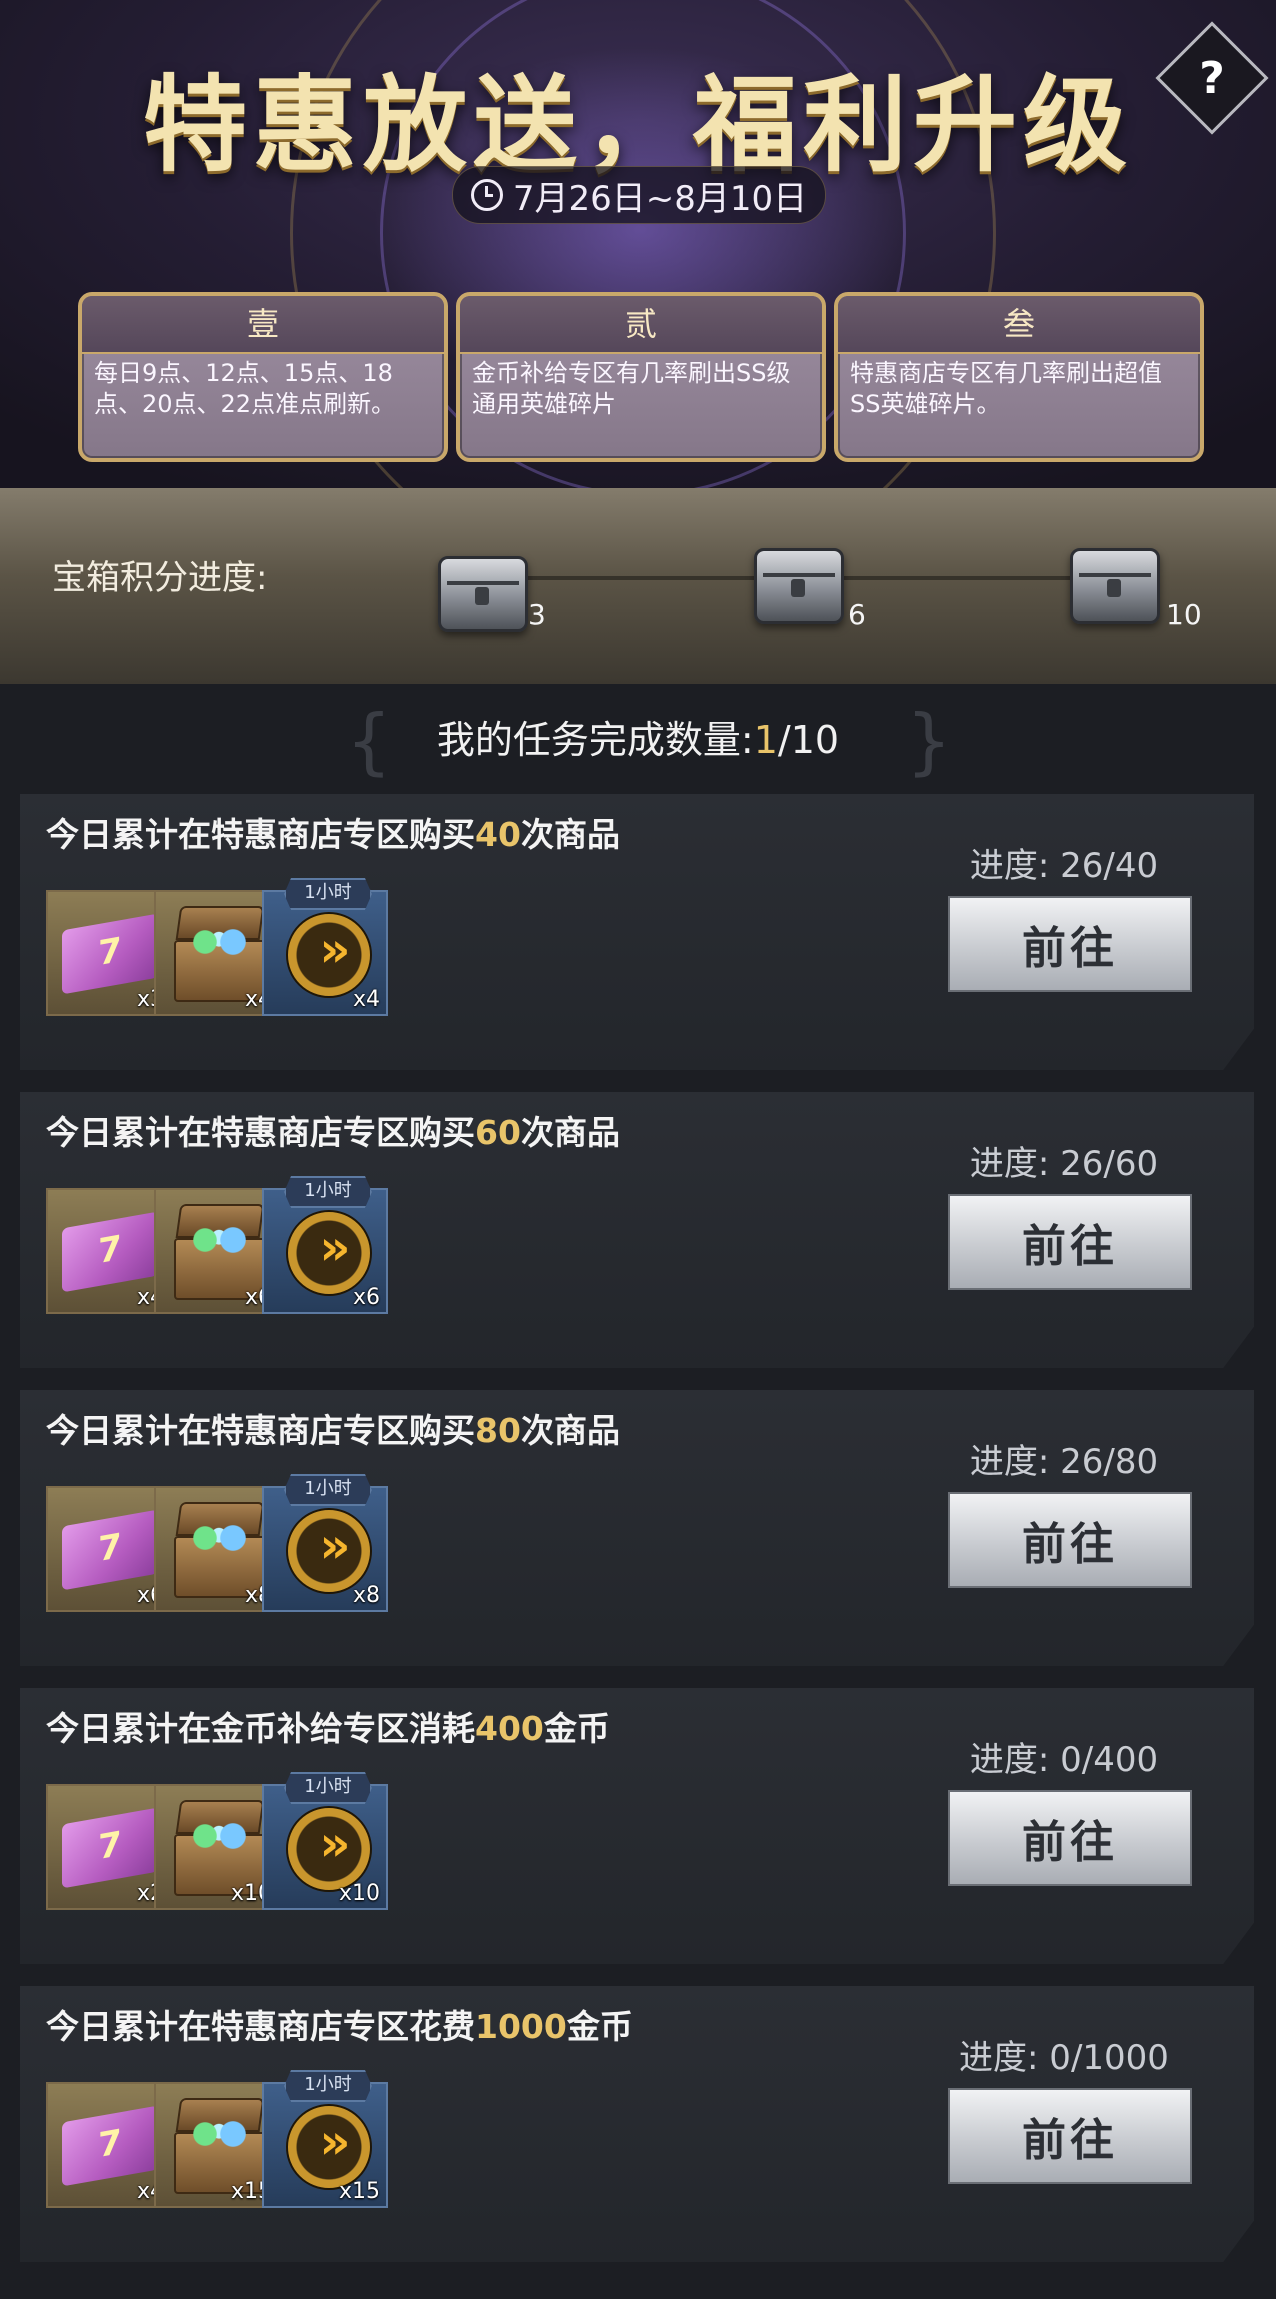 Image resolution: width=1276 pixels, height=2299 pixels. Describe the element at coordinates (595, 740) in the screenshot. I see `summary-label: 我的任务完成数量:` at that location.